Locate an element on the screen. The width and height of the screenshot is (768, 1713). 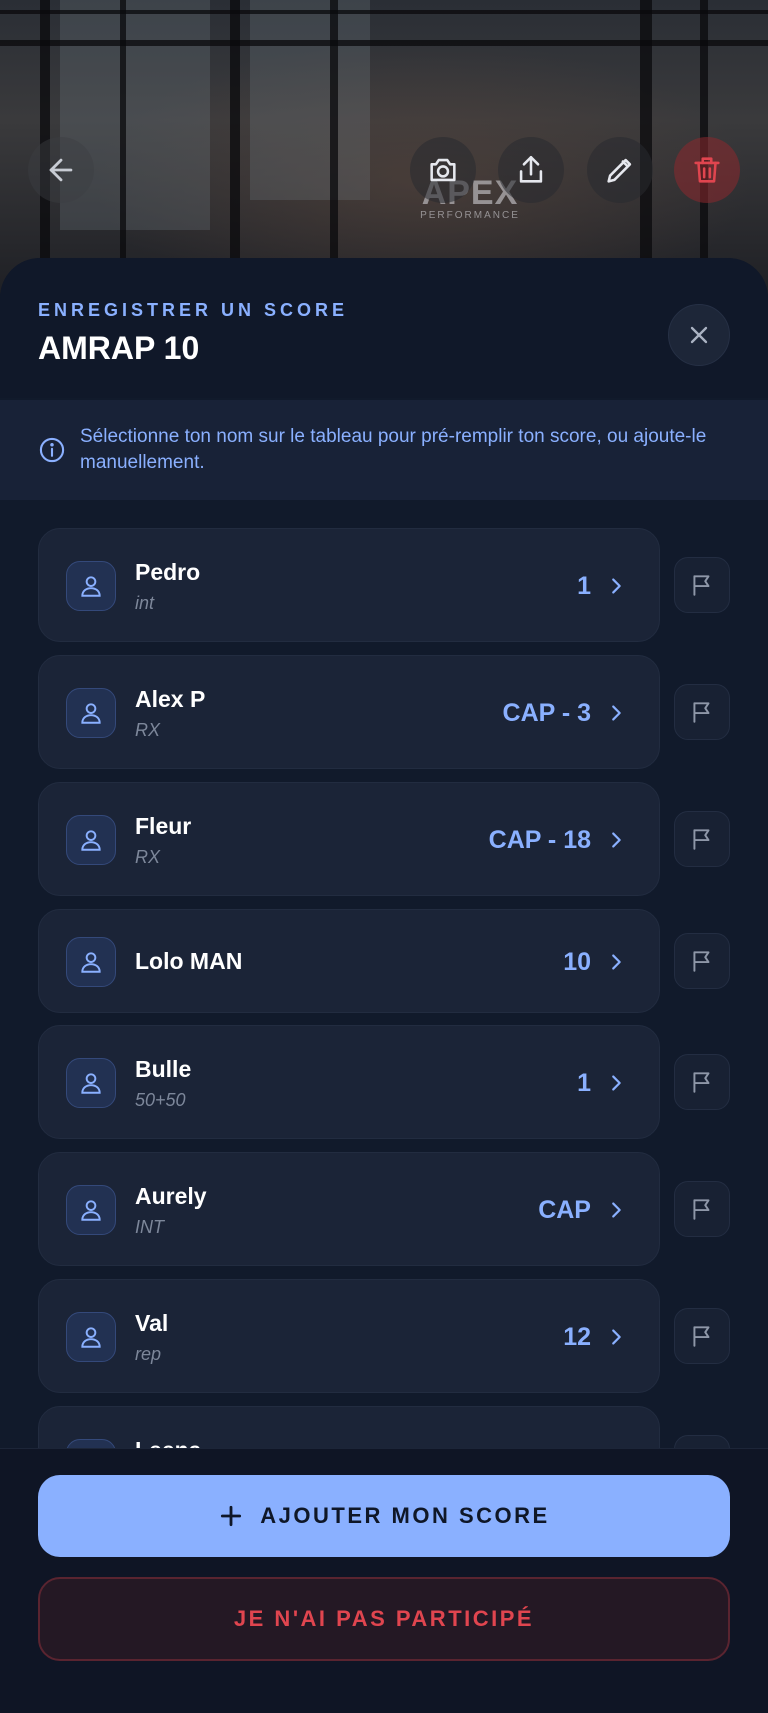
athlete-name: Aurely is located at coordinates (171, 1196).